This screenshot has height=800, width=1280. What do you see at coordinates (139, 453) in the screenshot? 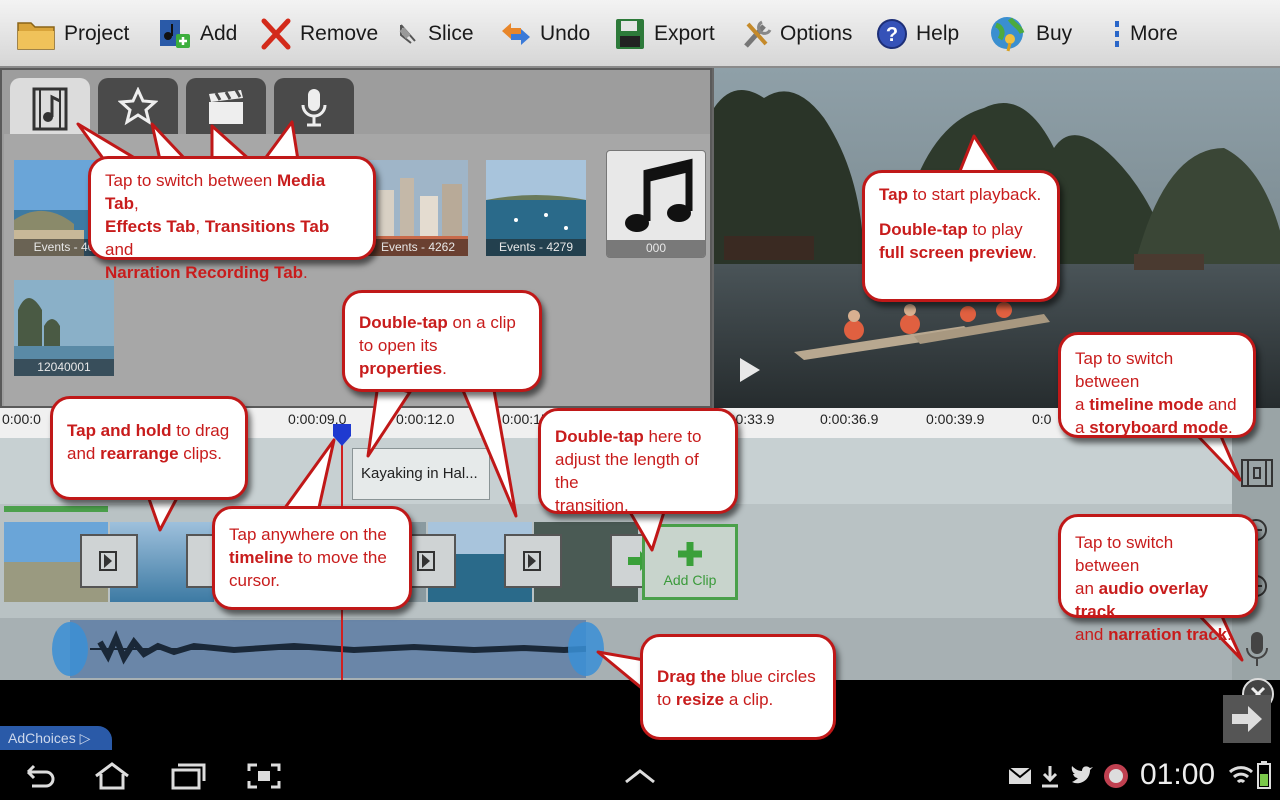
I see `callout-bold: rearrange` at bounding box center [139, 453].